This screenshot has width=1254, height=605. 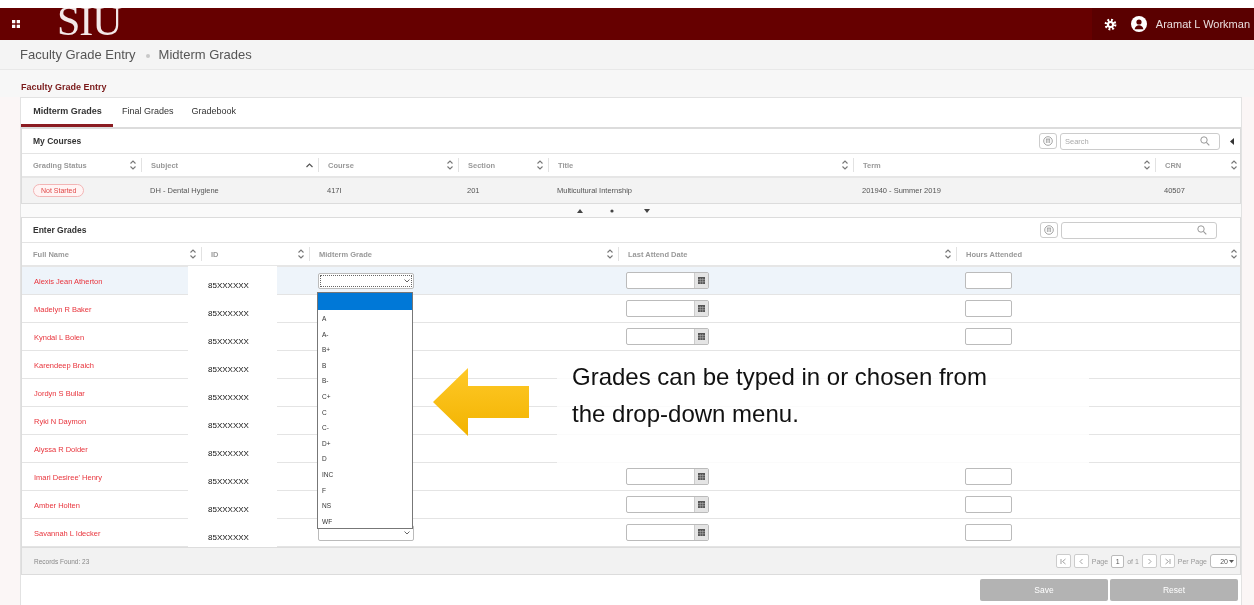 What do you see at coordinates (612, 210) in the screenshot?
I see `dot-icon` at bounding box center [612, 210].